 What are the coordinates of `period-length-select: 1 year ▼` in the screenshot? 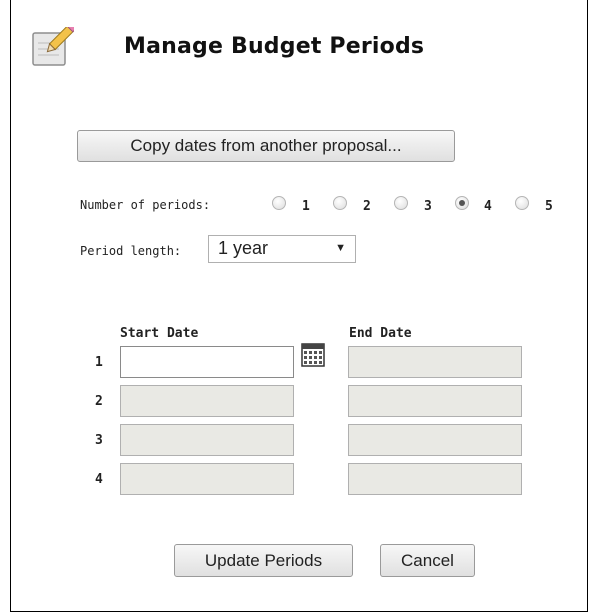 It's located at (282, 249).